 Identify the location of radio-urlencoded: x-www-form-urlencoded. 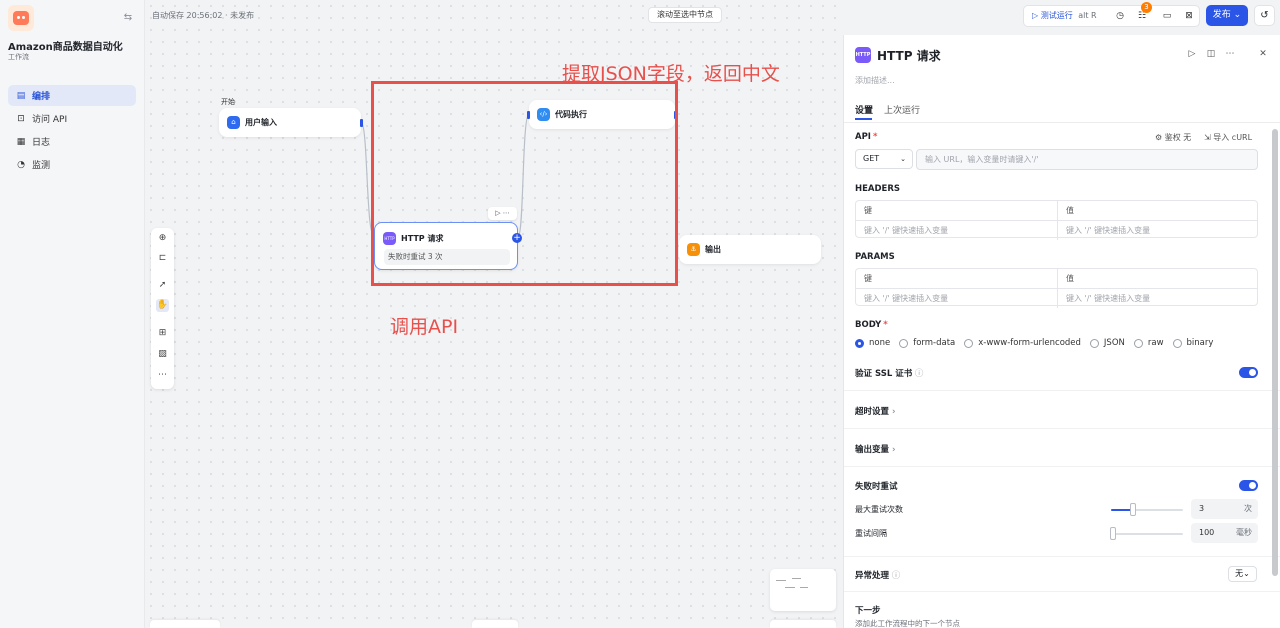
(1022, 343).